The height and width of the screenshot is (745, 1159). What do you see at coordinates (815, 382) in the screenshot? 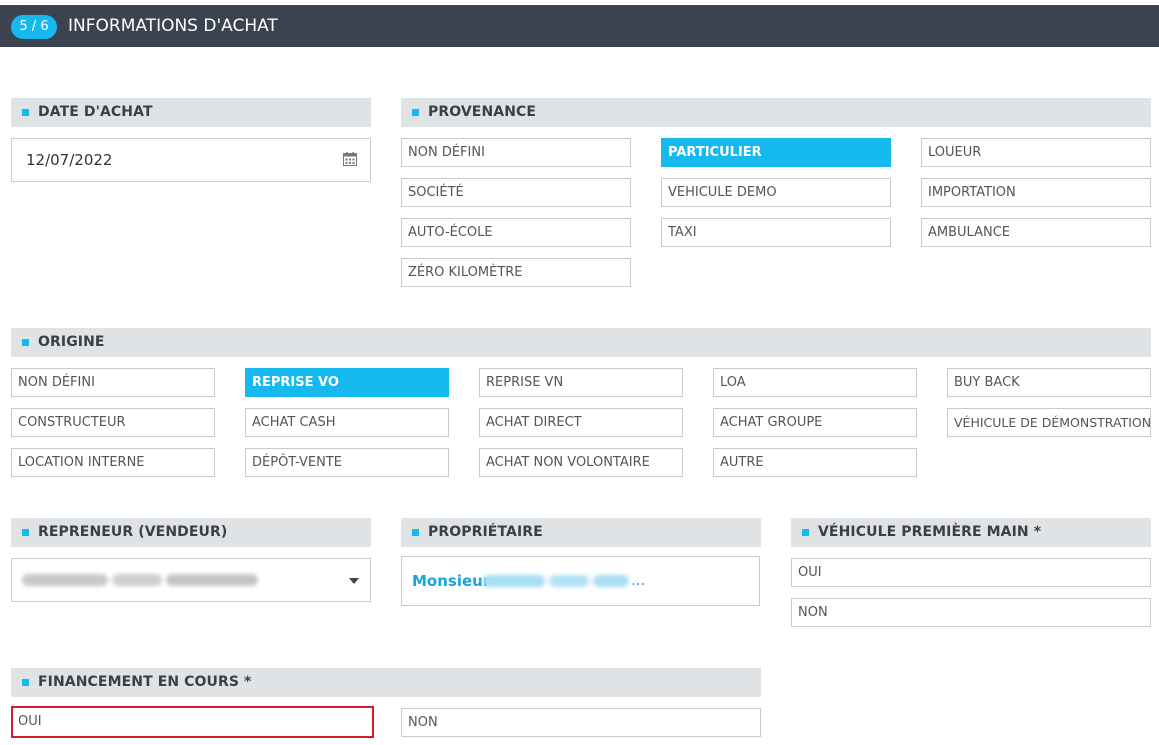
I see `origine-option-loa: LOA` at bounding box center [815, 382].